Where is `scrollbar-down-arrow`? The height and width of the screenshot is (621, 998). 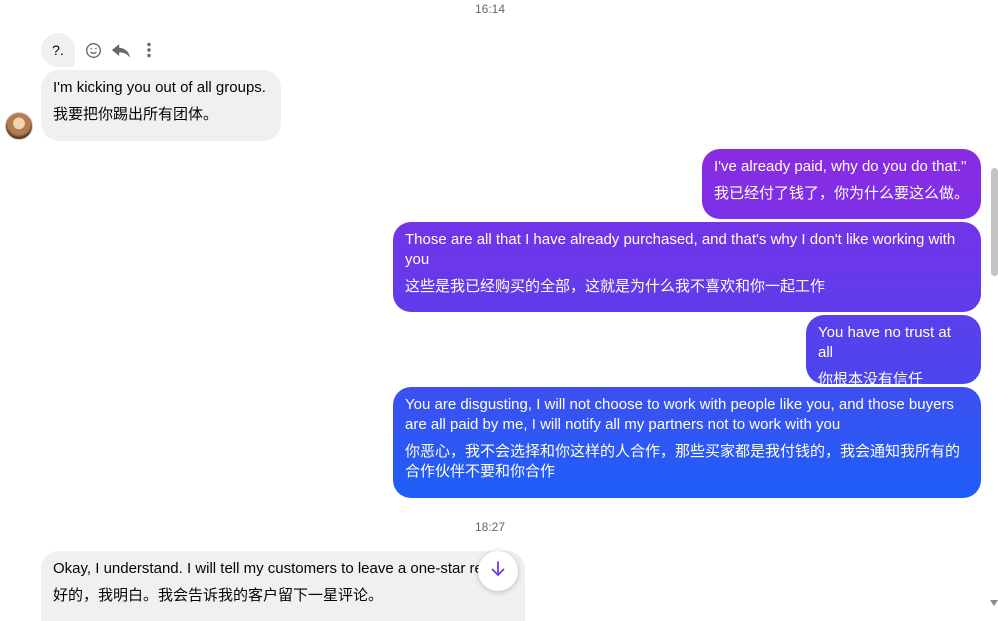 scrollbar-down-arrow is located at coordinates (994, 603).